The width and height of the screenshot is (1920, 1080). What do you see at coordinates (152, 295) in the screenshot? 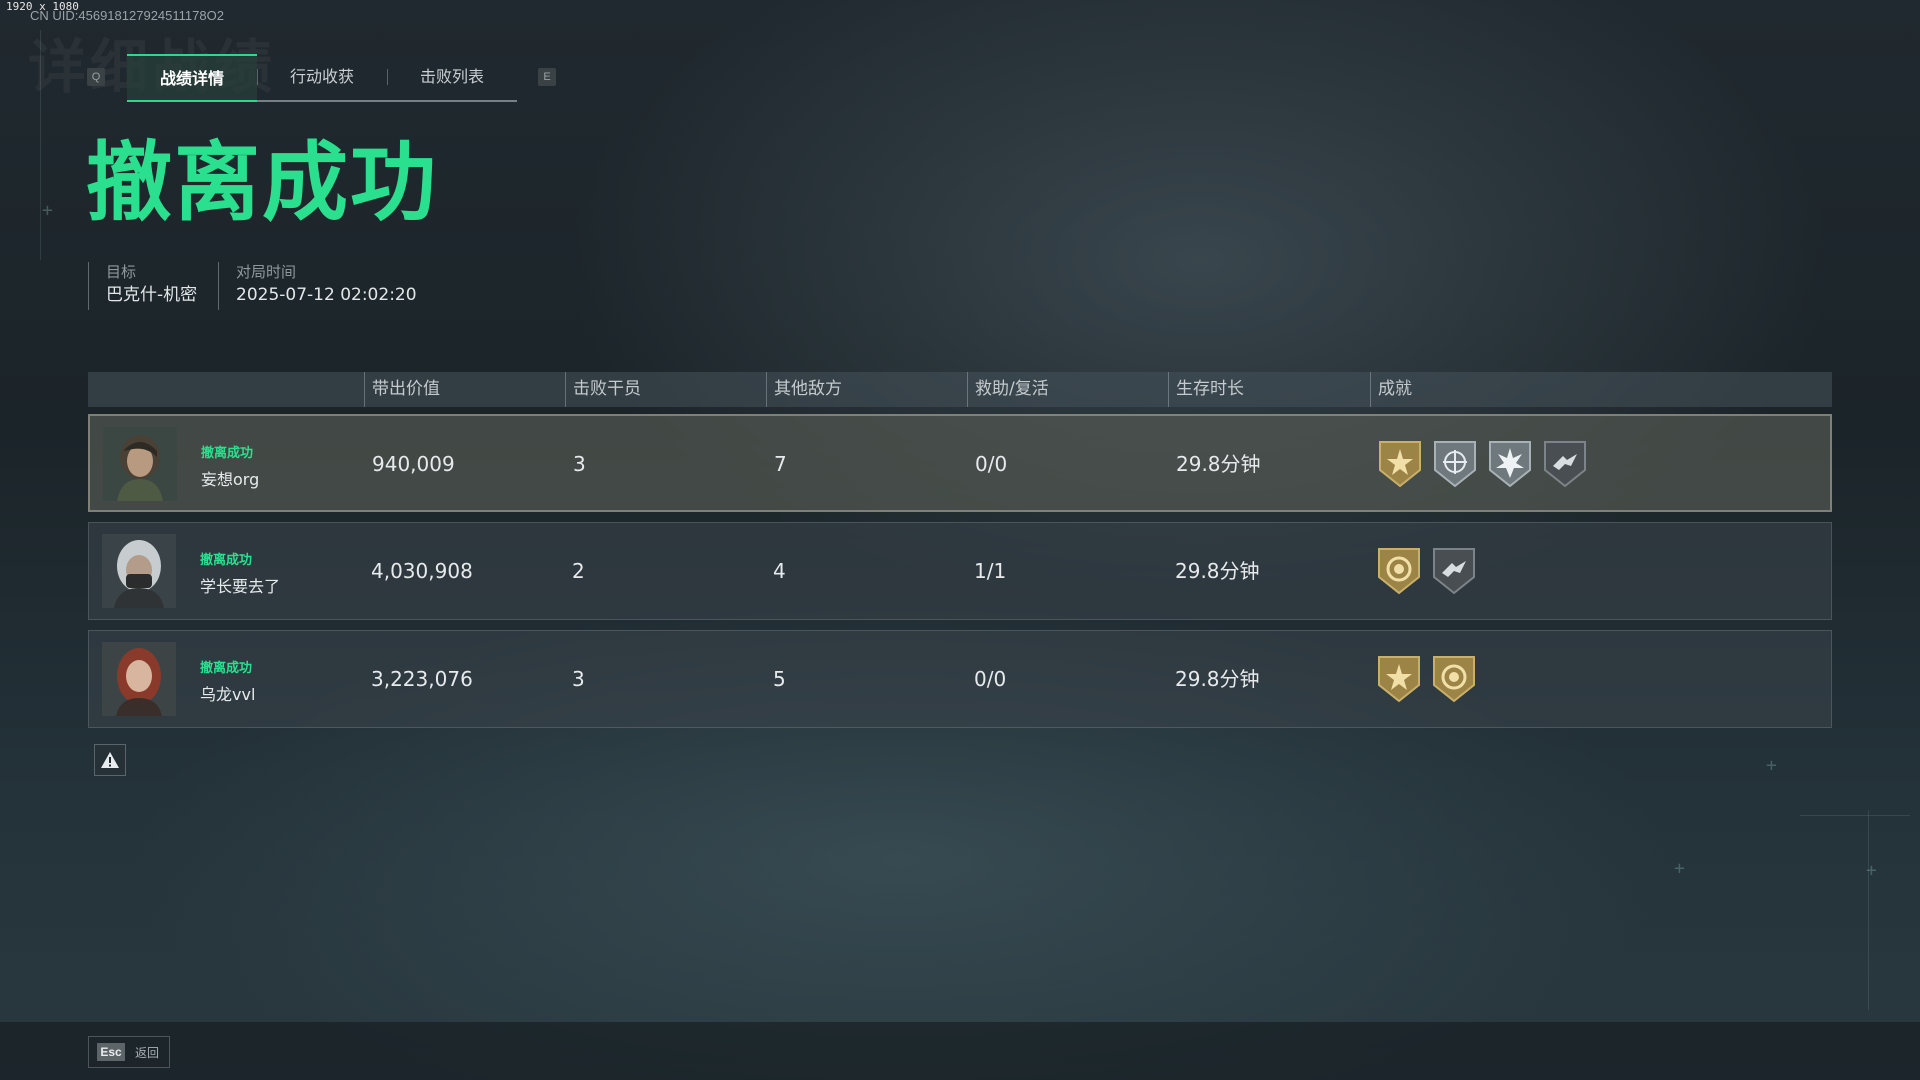
I see `target-value: 巴克什-机密` at bounding box center [152, 295].